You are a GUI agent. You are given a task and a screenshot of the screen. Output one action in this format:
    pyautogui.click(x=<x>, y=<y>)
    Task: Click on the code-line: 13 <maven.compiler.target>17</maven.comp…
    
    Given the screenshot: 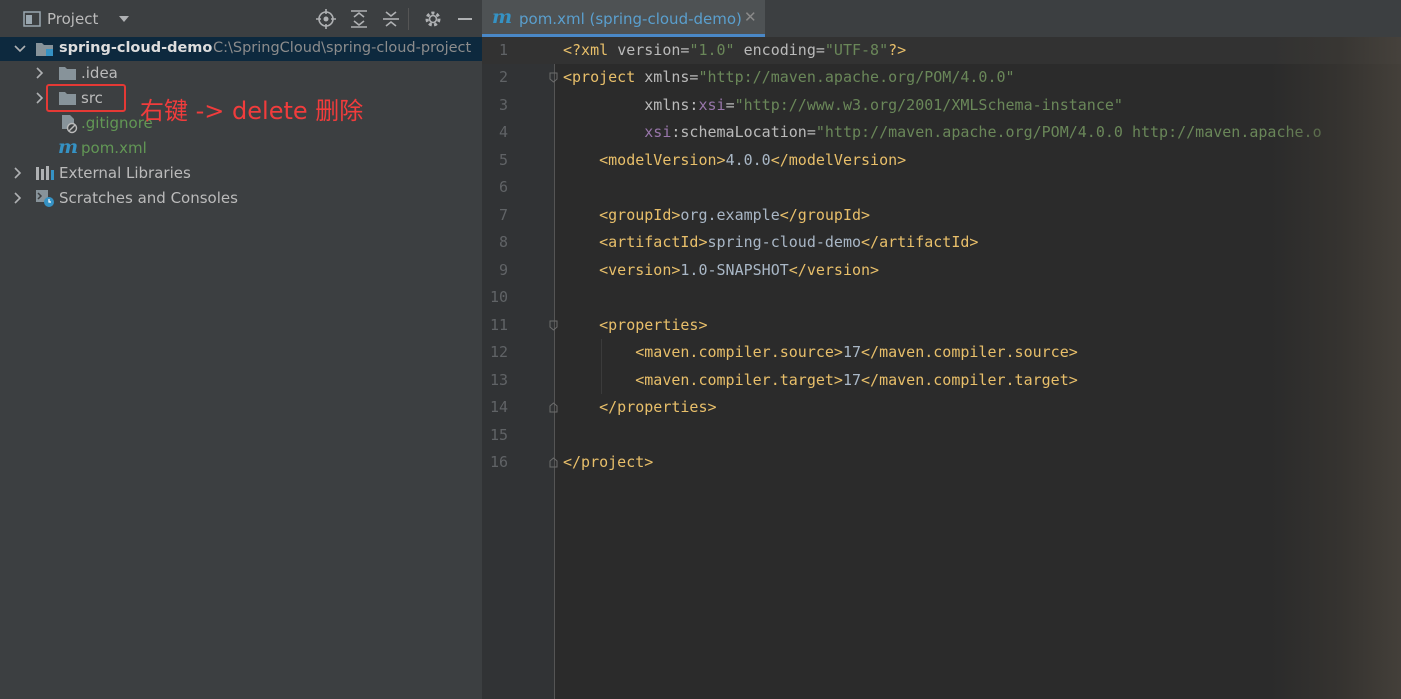 What is the action you would take?
    pyautogui.click(x=941, y=380)
    